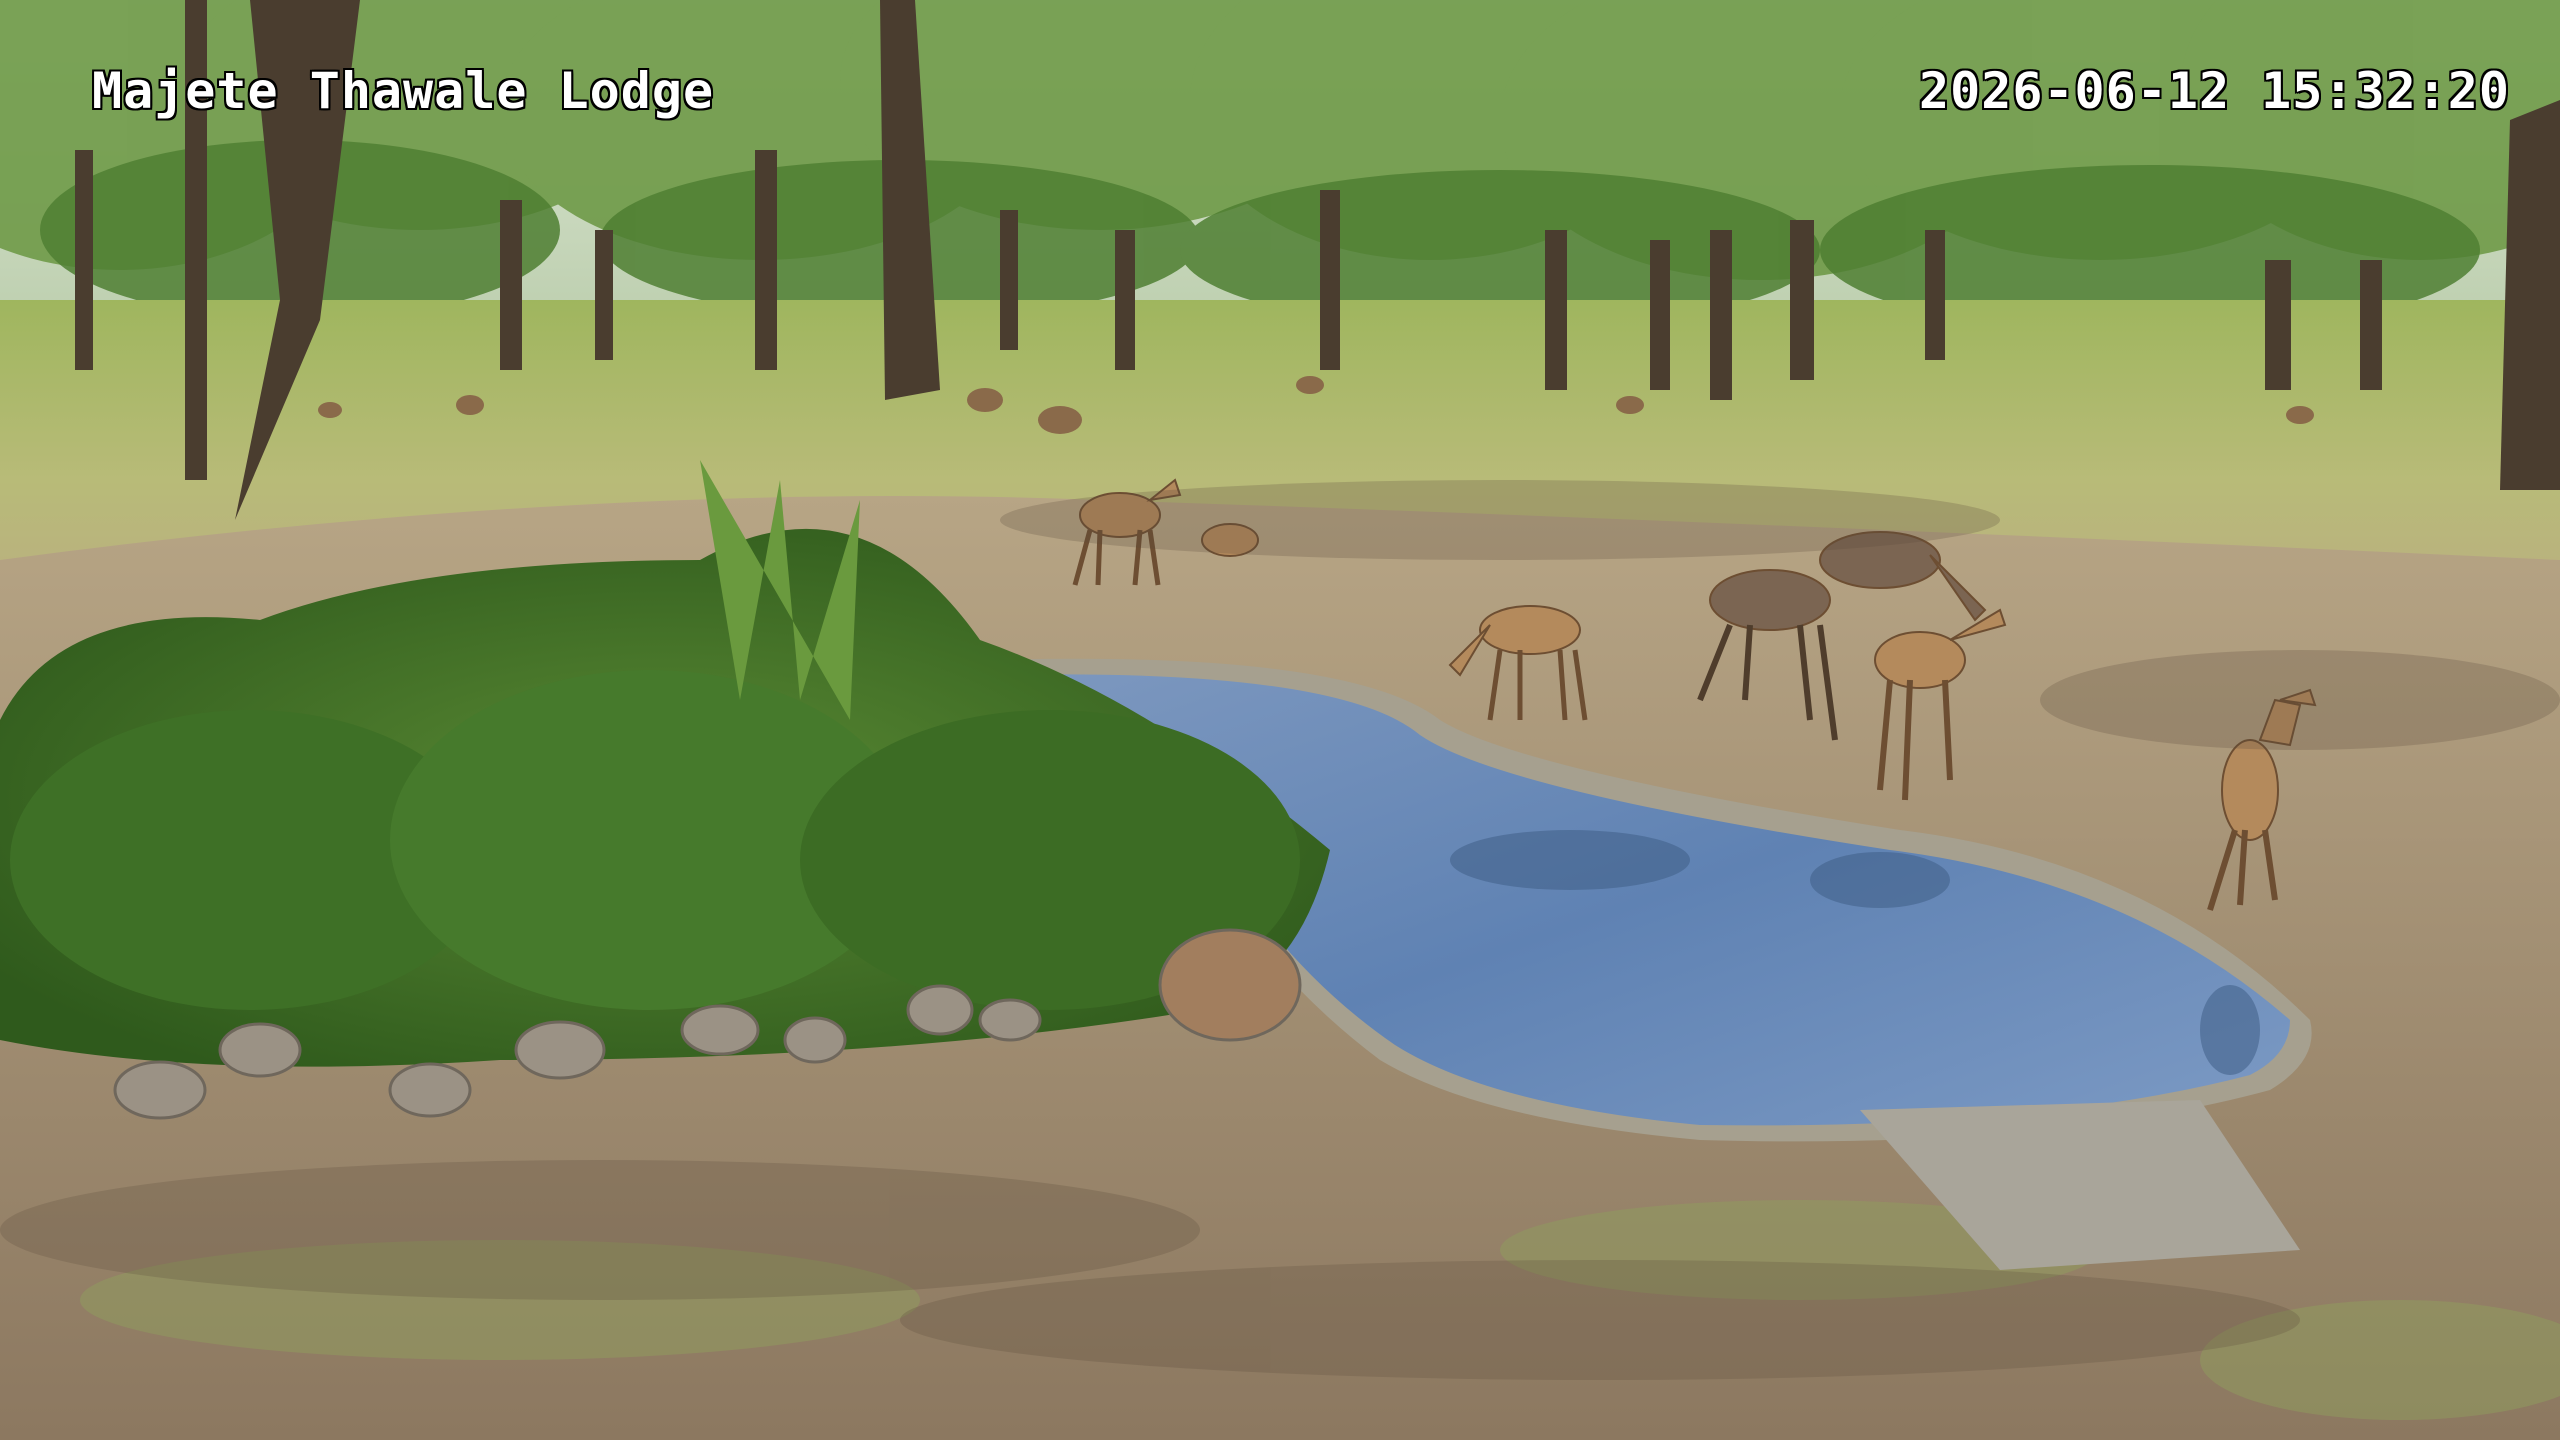 The width and height of the screenshot is (2560, 1440). What do you see at coordinates (403, 91) in the screenshot?
I see `camera-location-label: Majete Thawale Lodge` at bounding box center [403, 91].